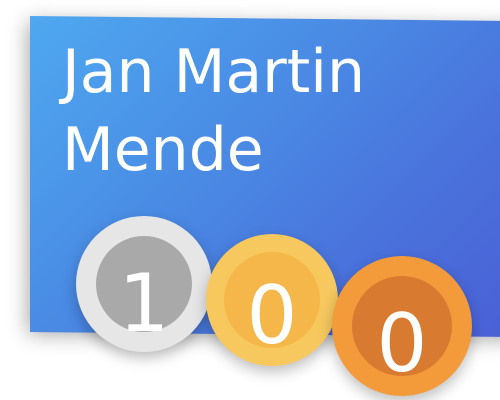 Image resolution: width=500 pixels, height=400 pixels. I want to click on gold-coin-face: 0, so click(272, 307).